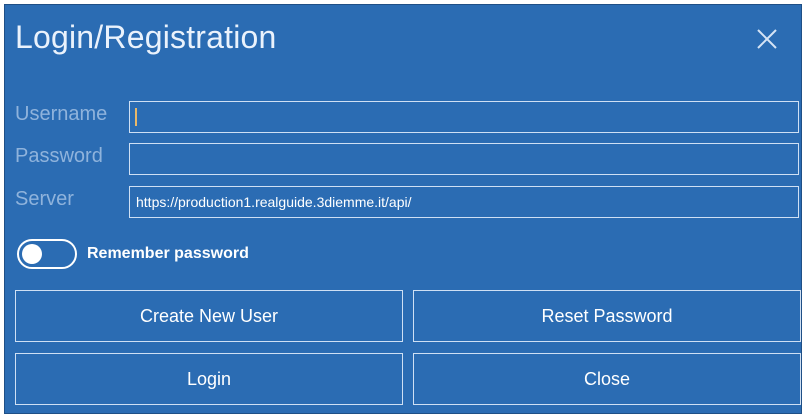 Image resolution: width=806 pixels, height=418 pixels. I want to click on toggle-knob, so click(32, 254).